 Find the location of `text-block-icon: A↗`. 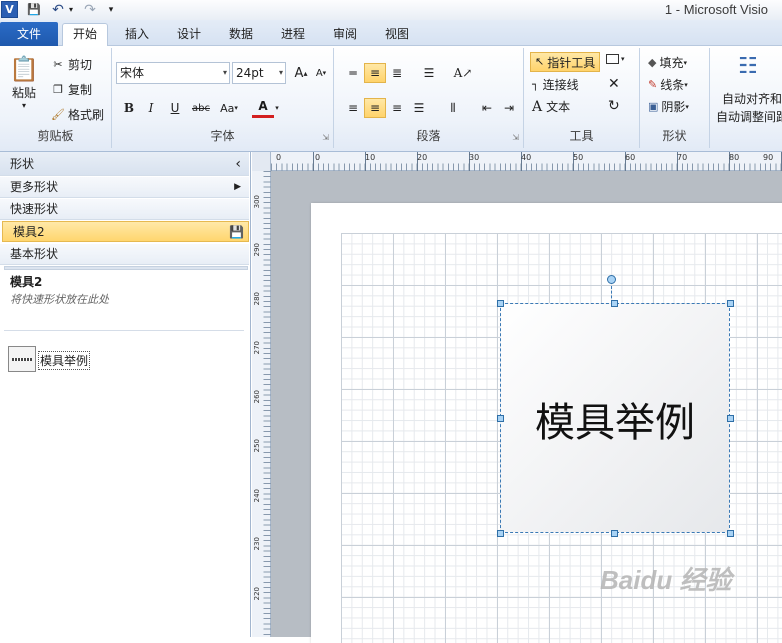

text-block-icon: A↗ is located at coordinates (463, 73).